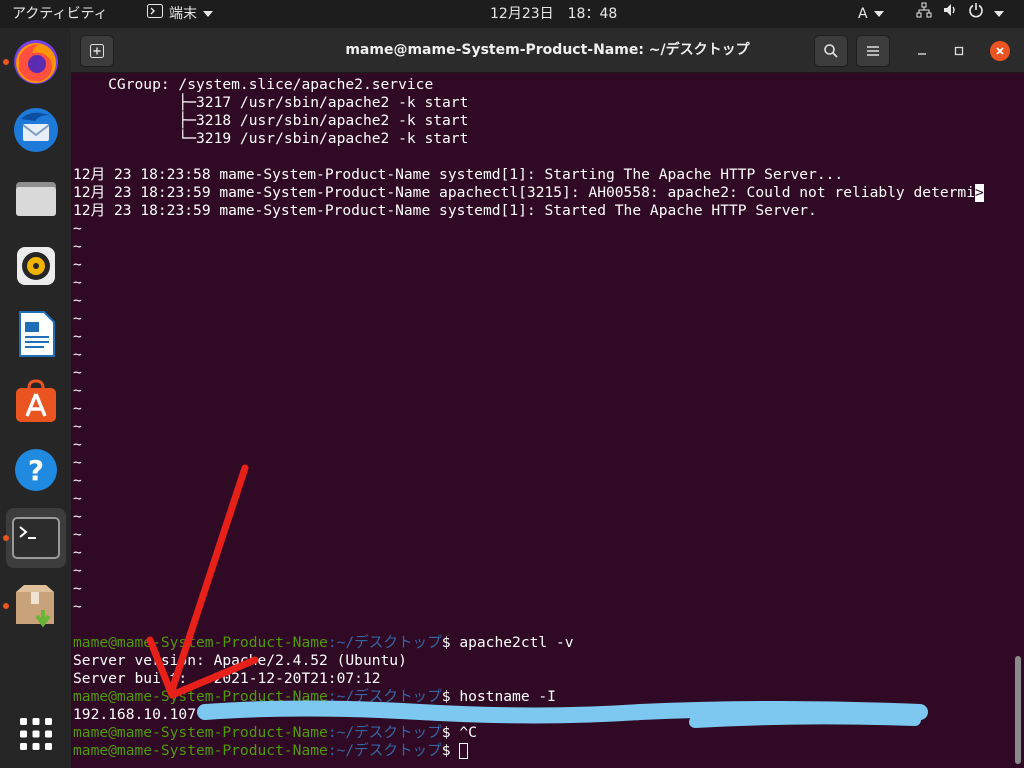 This screenshot has width=1024, height=768. I want to click on close-button, so click(1000, 51).